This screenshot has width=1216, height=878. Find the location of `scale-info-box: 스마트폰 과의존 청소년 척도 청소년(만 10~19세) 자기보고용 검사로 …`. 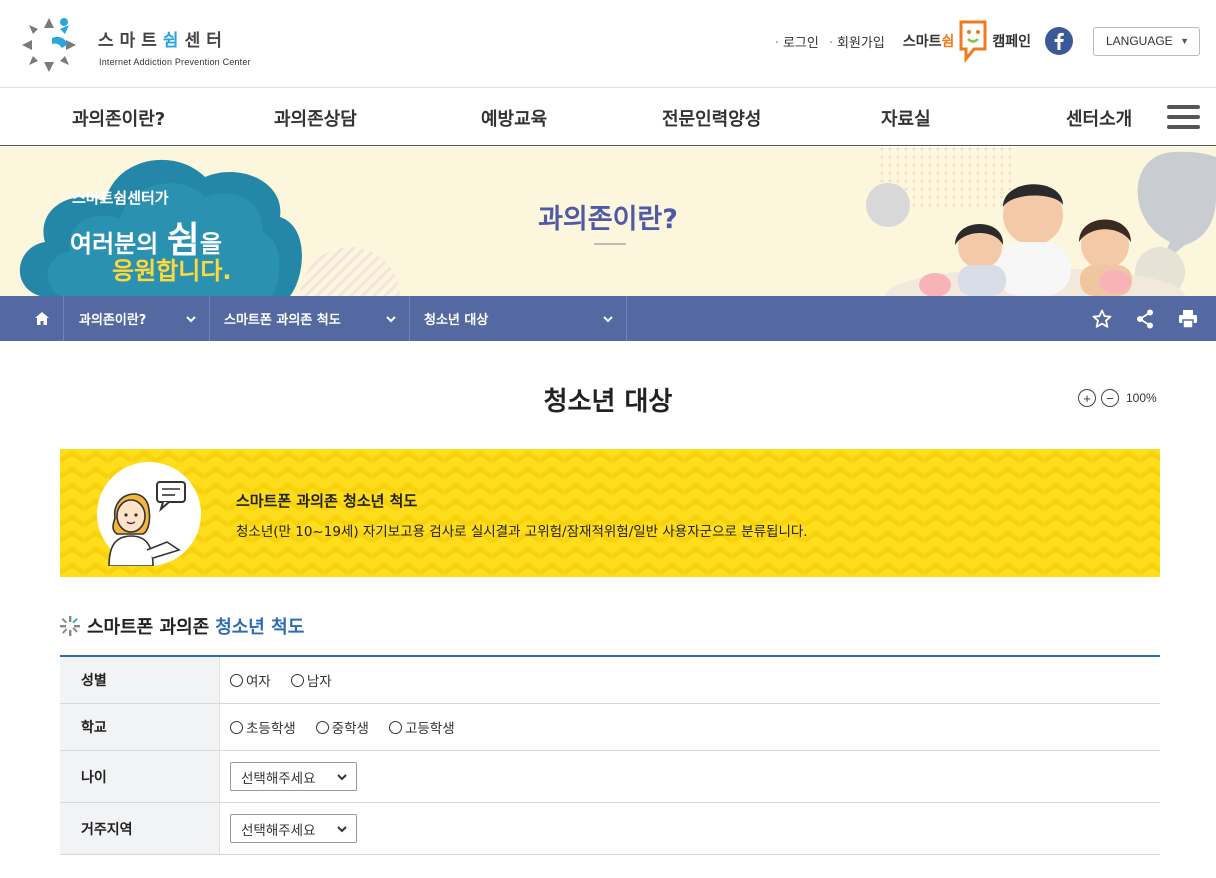

scale-info-box: 스마트폰 과의존 청소년 척도 청소년(만 10~19세) 자기보고용 검사로 … is located at coordinates (610, 513).